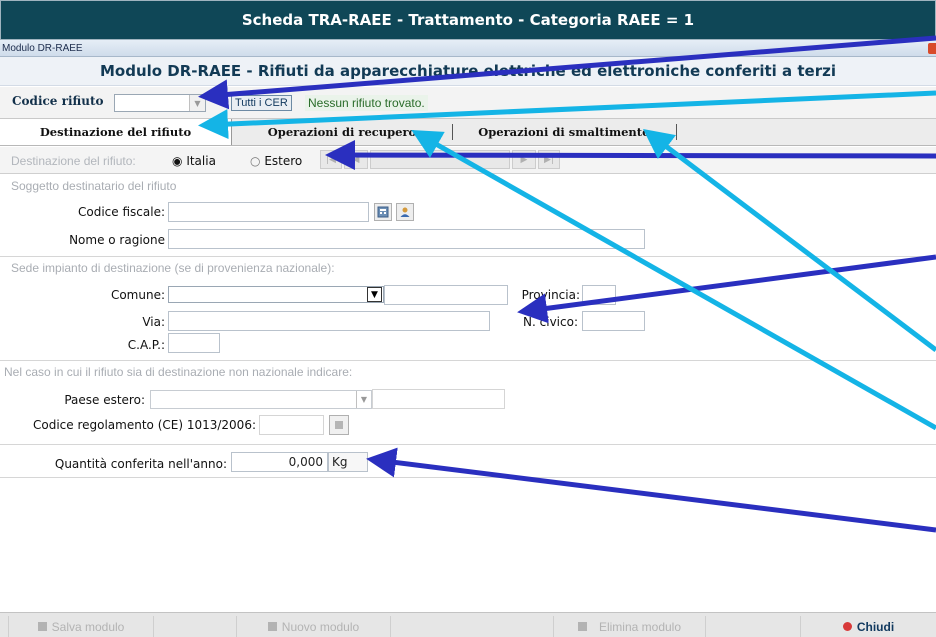 This screenshot has height=637, width=936. What do you see at coordinates (406, 239) in the screenshot?
I see `nome-input` at bounding box center [406, 239].